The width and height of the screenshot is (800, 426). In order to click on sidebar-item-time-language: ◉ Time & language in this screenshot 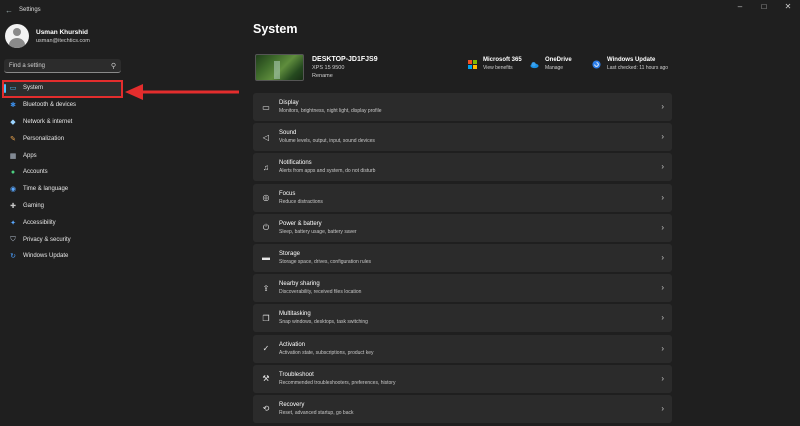, I will do `click(62, 189)`.